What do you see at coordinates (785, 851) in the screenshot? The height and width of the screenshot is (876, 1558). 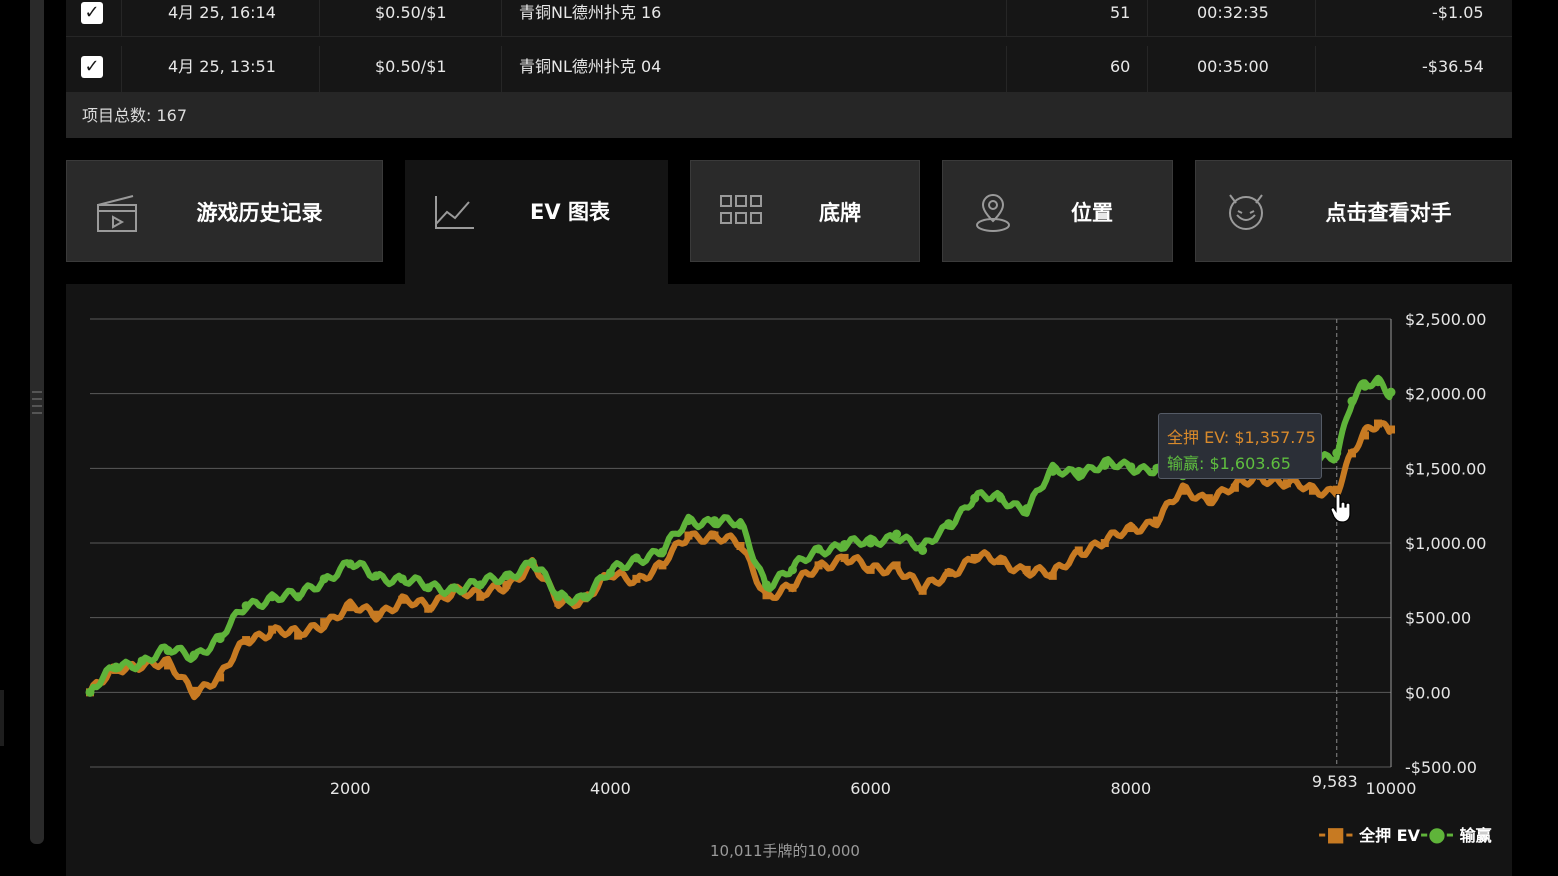 I see `hands-count-note: 10,011手牌的10,000` at bounding box center [785, 851].